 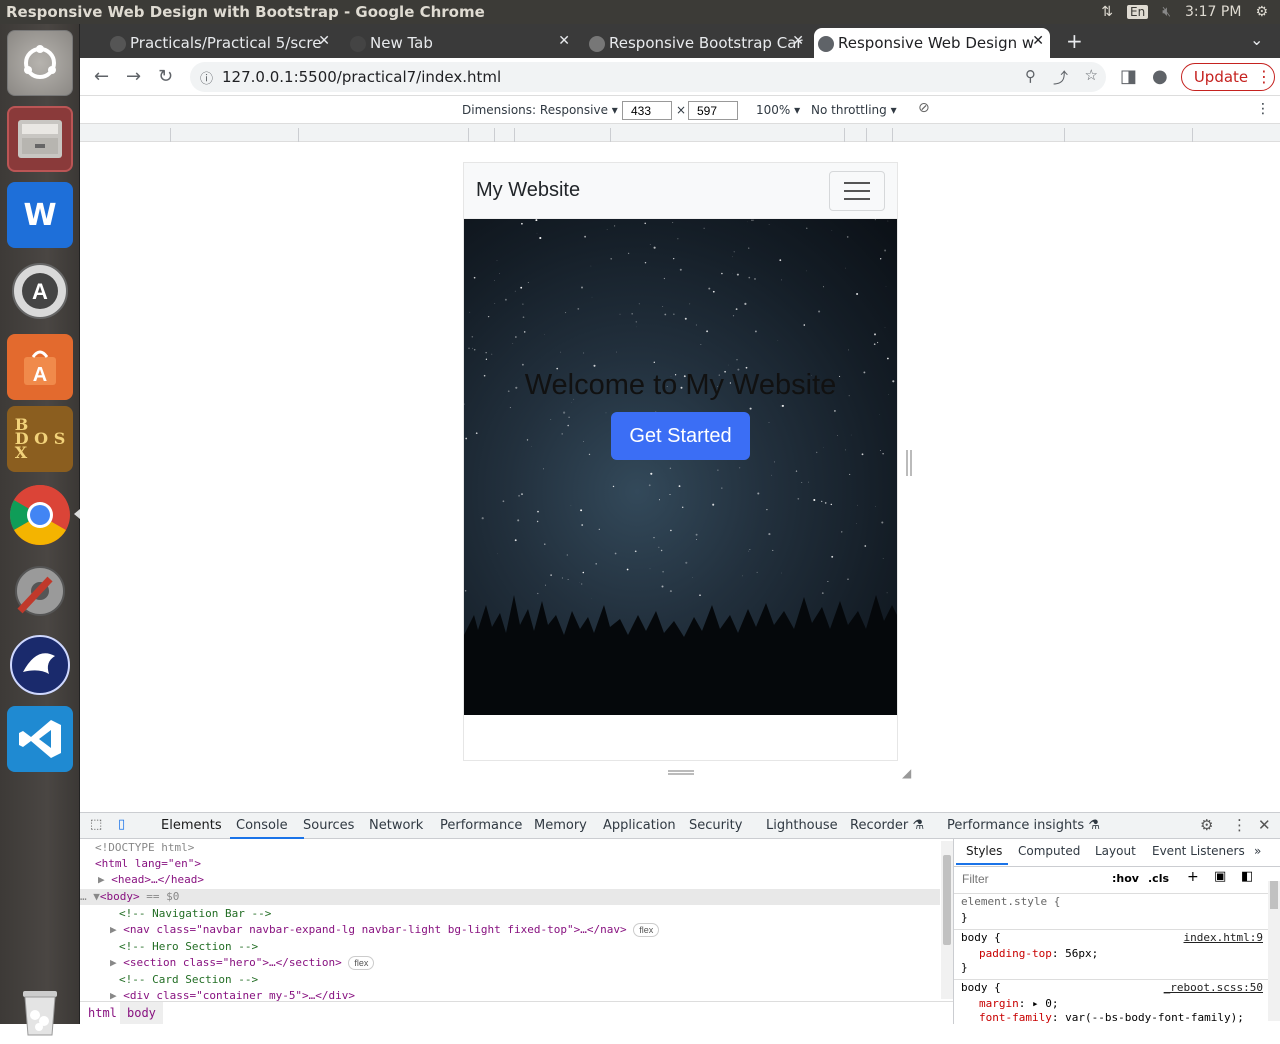 What do you see at coordinates (802, 825) in the screenshot?
I see `devtools-tab-lighthouse: Lighthouse` at bounding box center [802, 825].